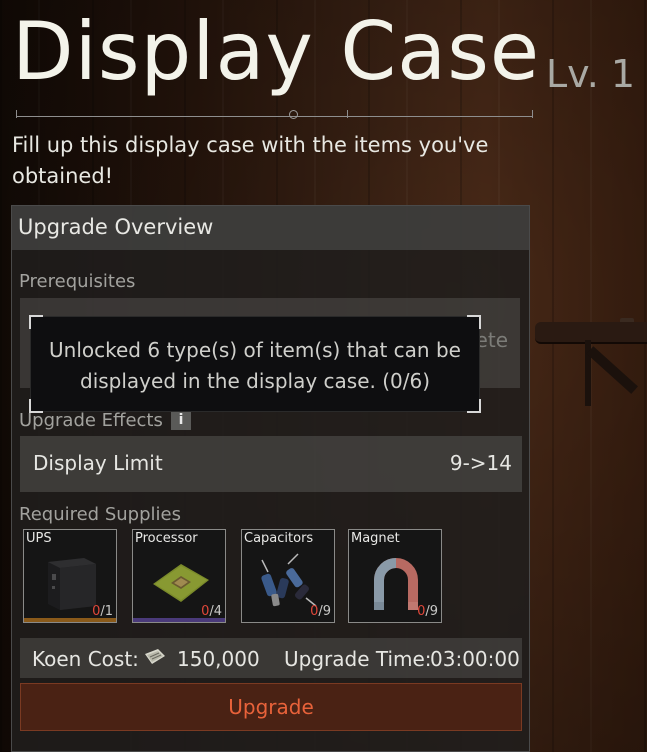 The height and width of the screenshot is (752, 647). I want to click on upgrade-time-value: 03:00:00, so click(475, 659).